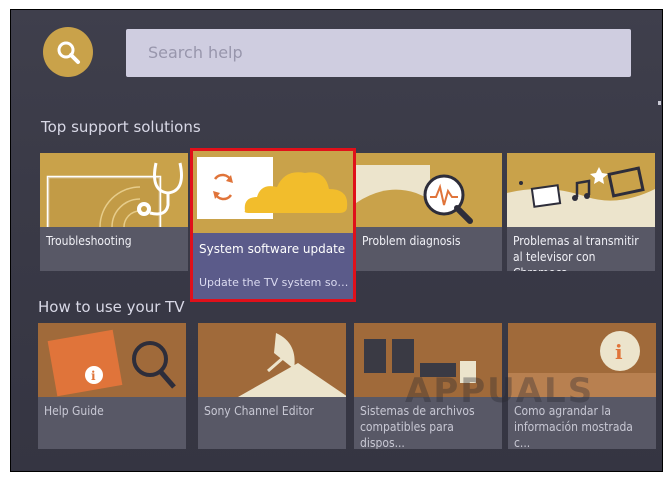 Image resolution: width=672 pixels, height=483 pixels. I want to click on card-label: Problem diagnosis, so click(411, 241).